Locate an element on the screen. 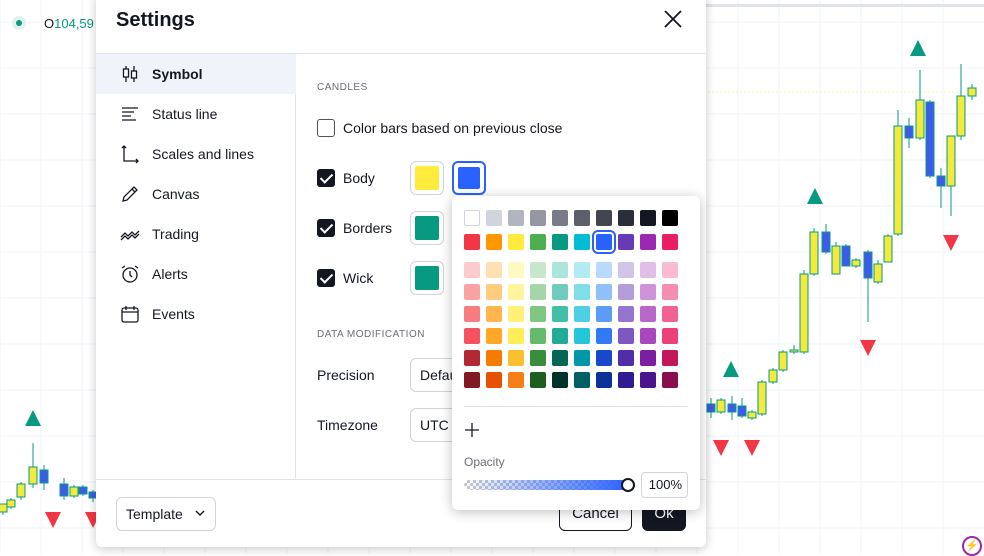  close-icon is located at coordinates (673, 19).